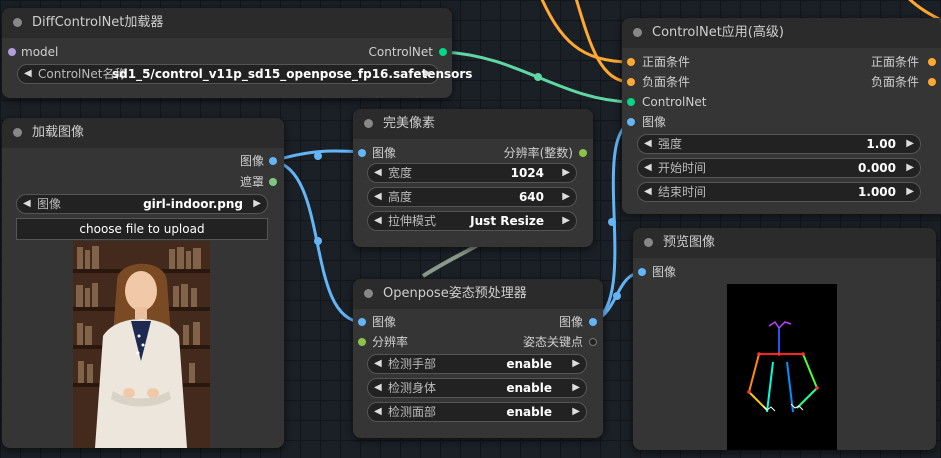 The image size is (941, 458). What do you see at coordinates (12, 52) in the screenshot?
I see `model-input-pin` at bounding box center [12, 52].